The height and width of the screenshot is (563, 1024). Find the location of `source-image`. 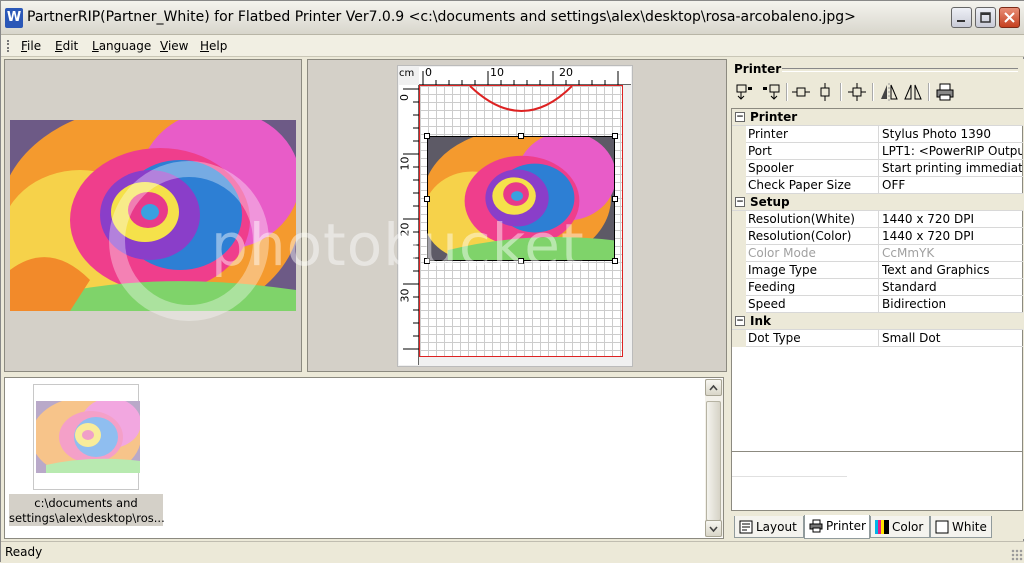

source-image is located at coordinates (153, 215).